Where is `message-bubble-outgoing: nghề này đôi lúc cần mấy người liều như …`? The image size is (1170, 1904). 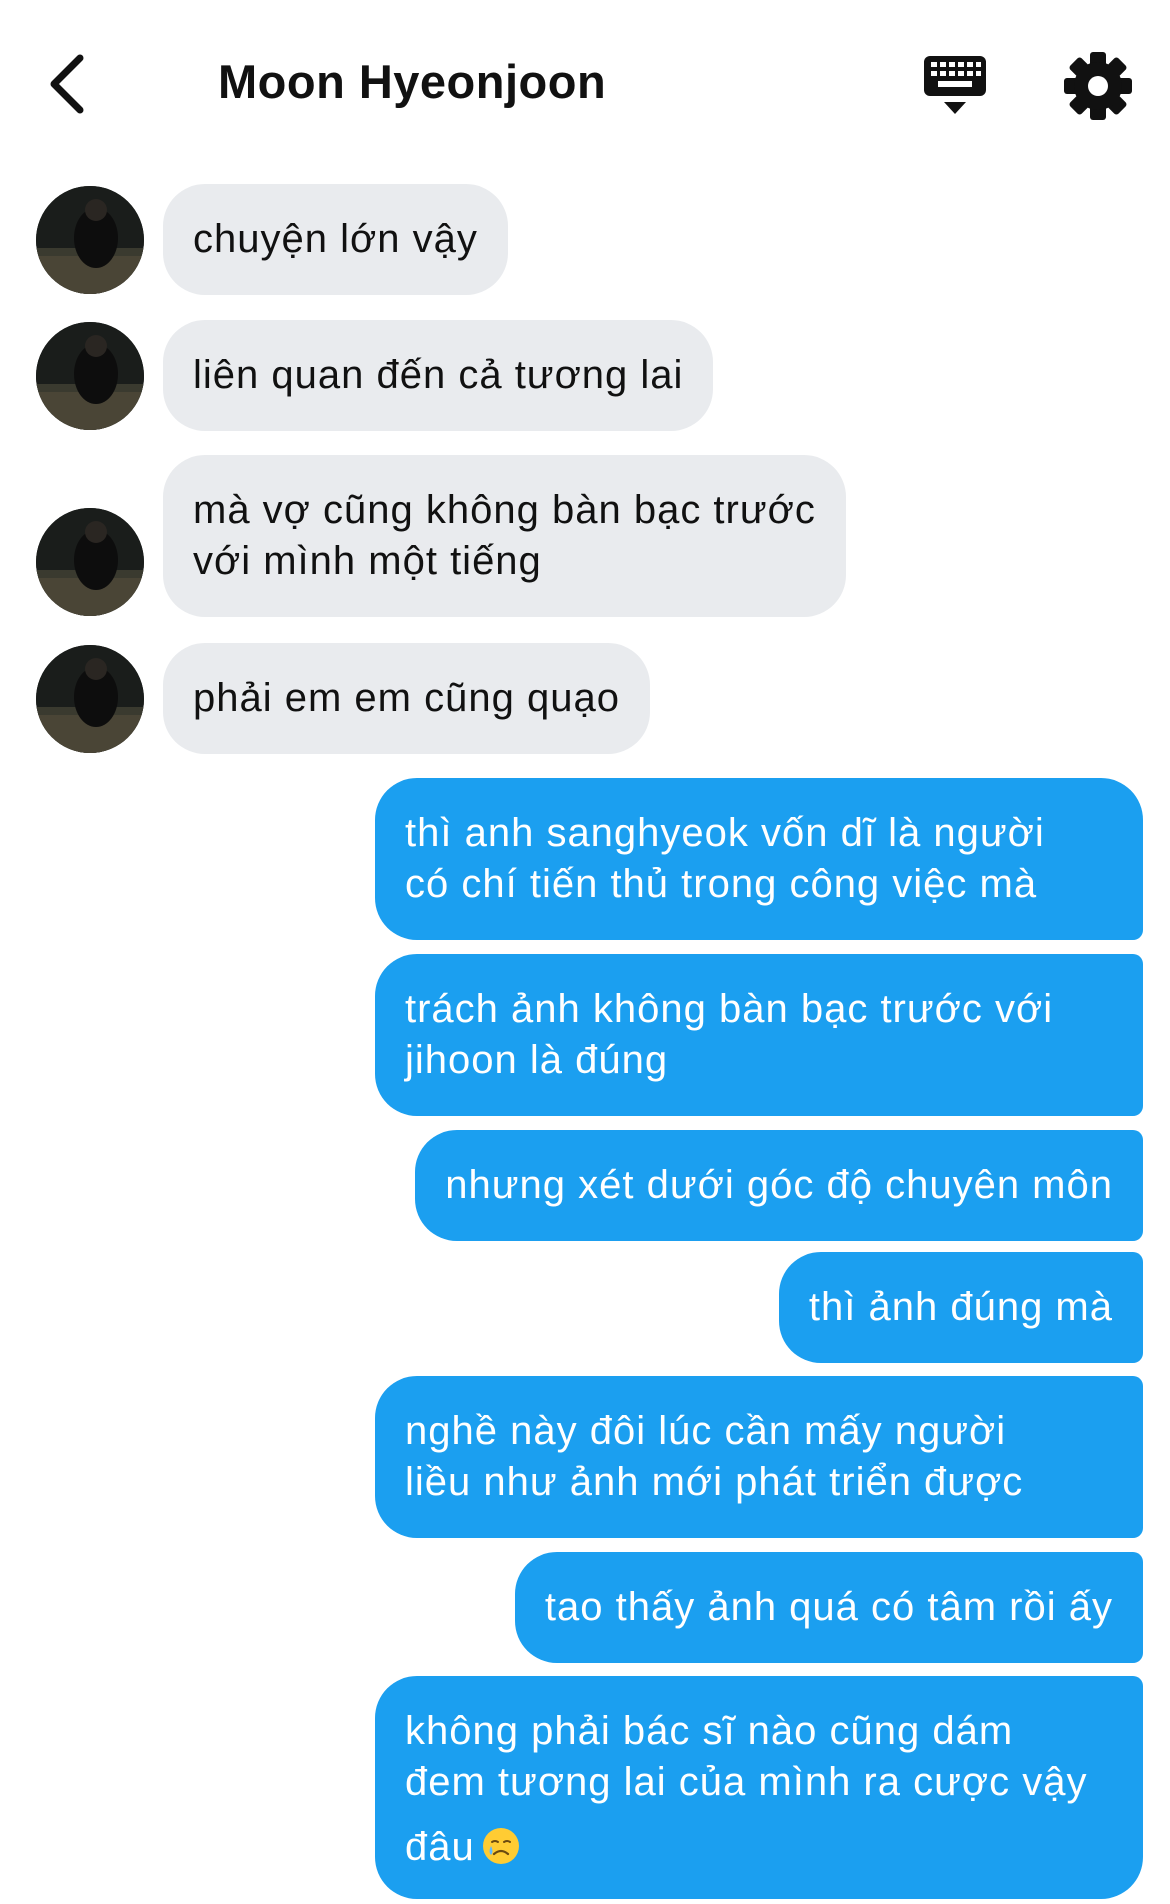 message-bubble-outgoing: nghề này đôi lúc cần mấy người liều như … is located at coordinates (759, 1457).